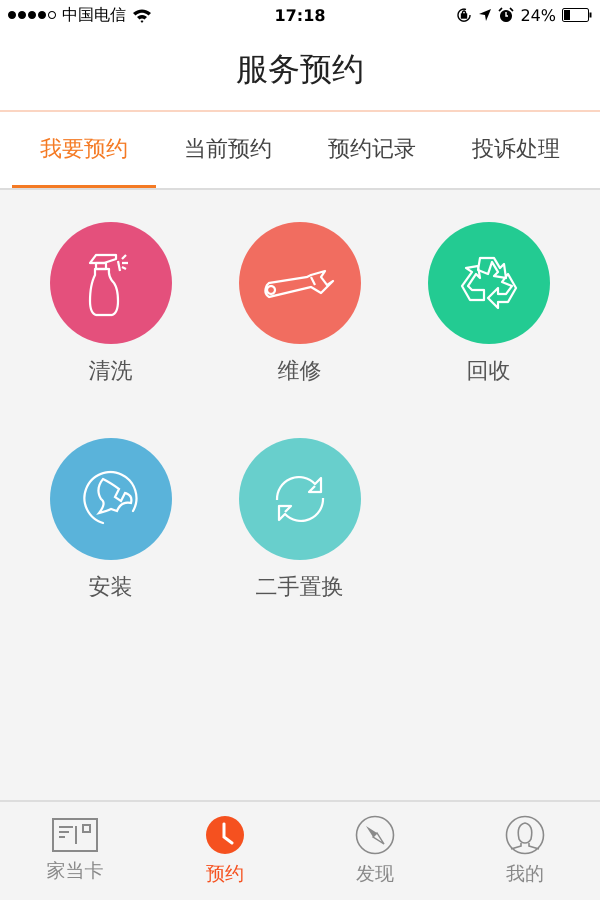  I want to click on card-icon, so click(75, 835).